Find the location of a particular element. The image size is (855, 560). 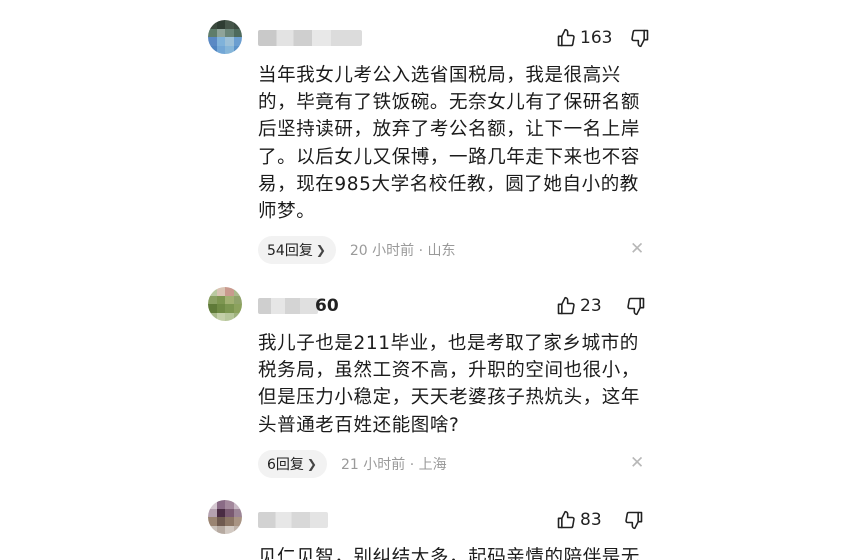

vote-bar: 83 is located at coordinates (600, 520).